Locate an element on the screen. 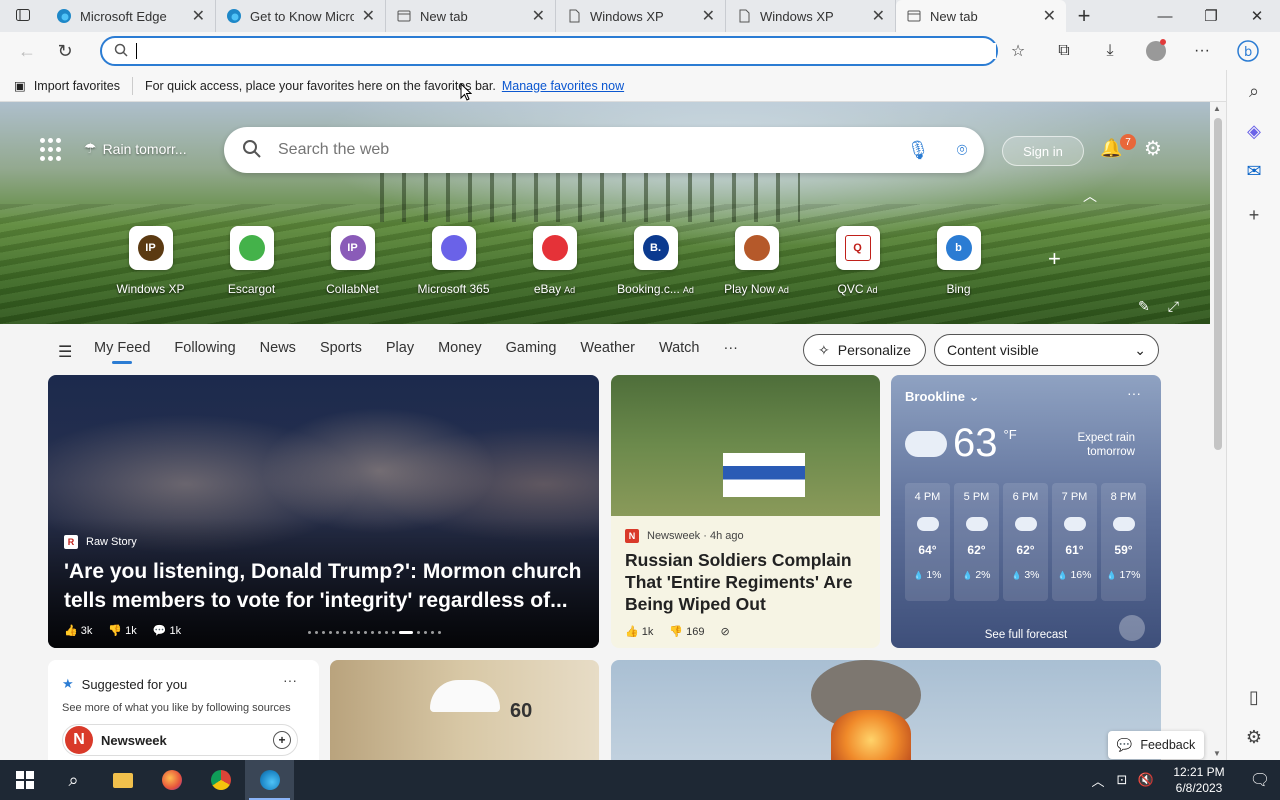 This screenshot has width=1280, height=800. notifications-icon: 🗨 is located at coordinates (1260, 780).